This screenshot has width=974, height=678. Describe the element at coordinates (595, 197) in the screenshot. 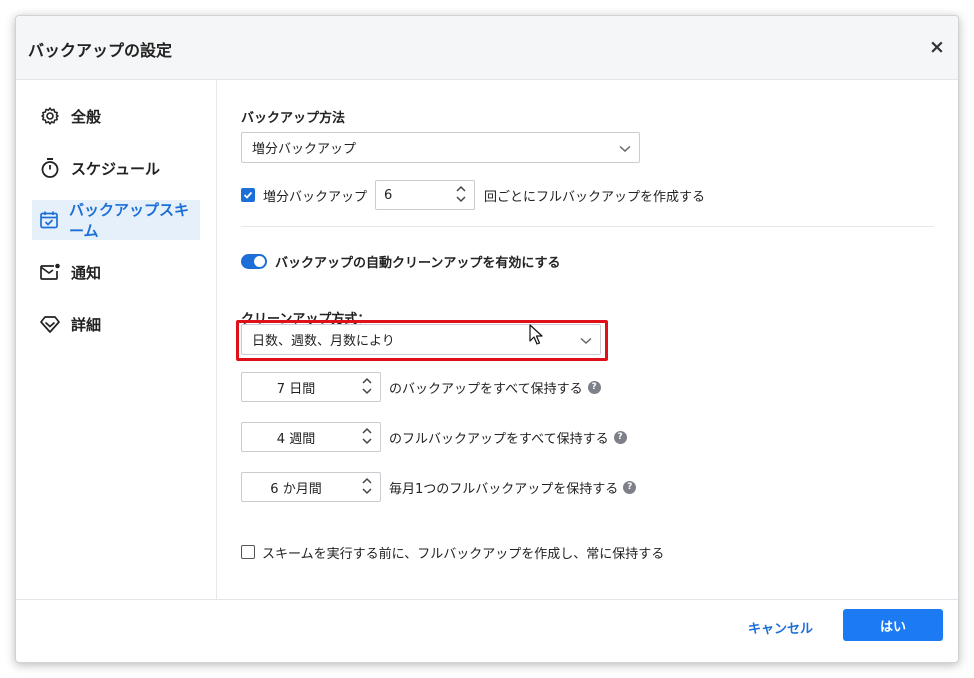

I see `incremental-suffix: 回ごとにフルバックアップを作成する` at that location.